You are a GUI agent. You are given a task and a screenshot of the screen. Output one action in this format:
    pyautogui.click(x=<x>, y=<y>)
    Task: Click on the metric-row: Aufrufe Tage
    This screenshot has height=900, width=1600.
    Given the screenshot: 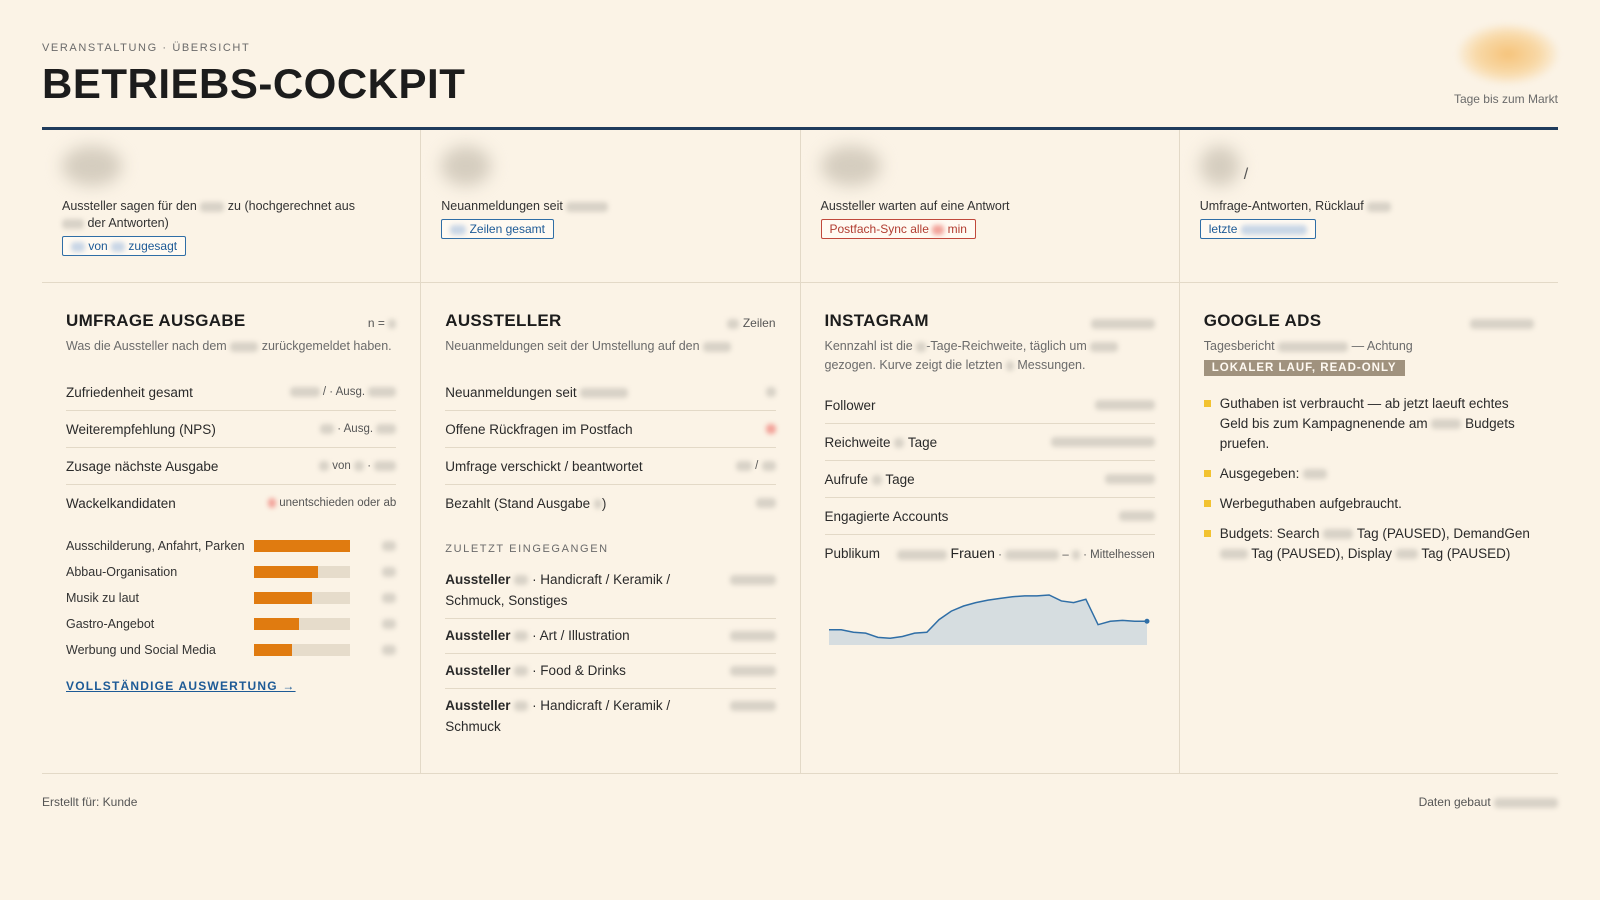 What is the action you would take?
    pyautogui.click(x=989, y=479)
    